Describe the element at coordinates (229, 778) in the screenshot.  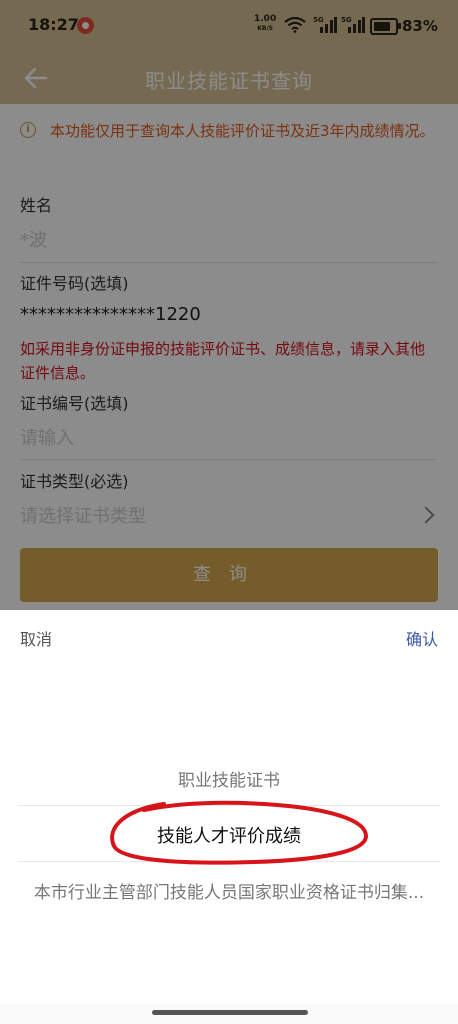
I see `picker-option: 职业技能证书` at that location.